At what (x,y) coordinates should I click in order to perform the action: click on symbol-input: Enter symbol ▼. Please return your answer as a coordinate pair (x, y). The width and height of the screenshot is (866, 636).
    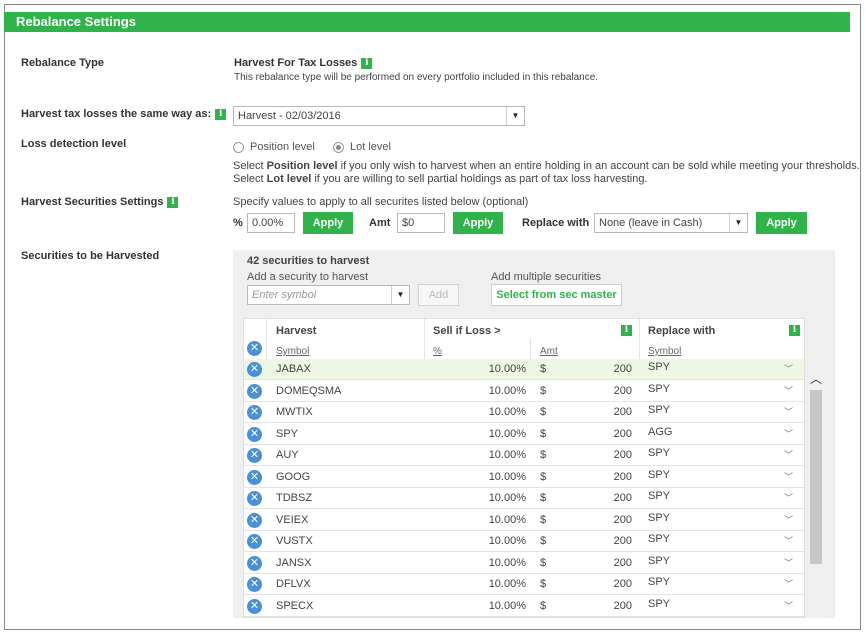
    Looking at the image, I should click on (328, 295).